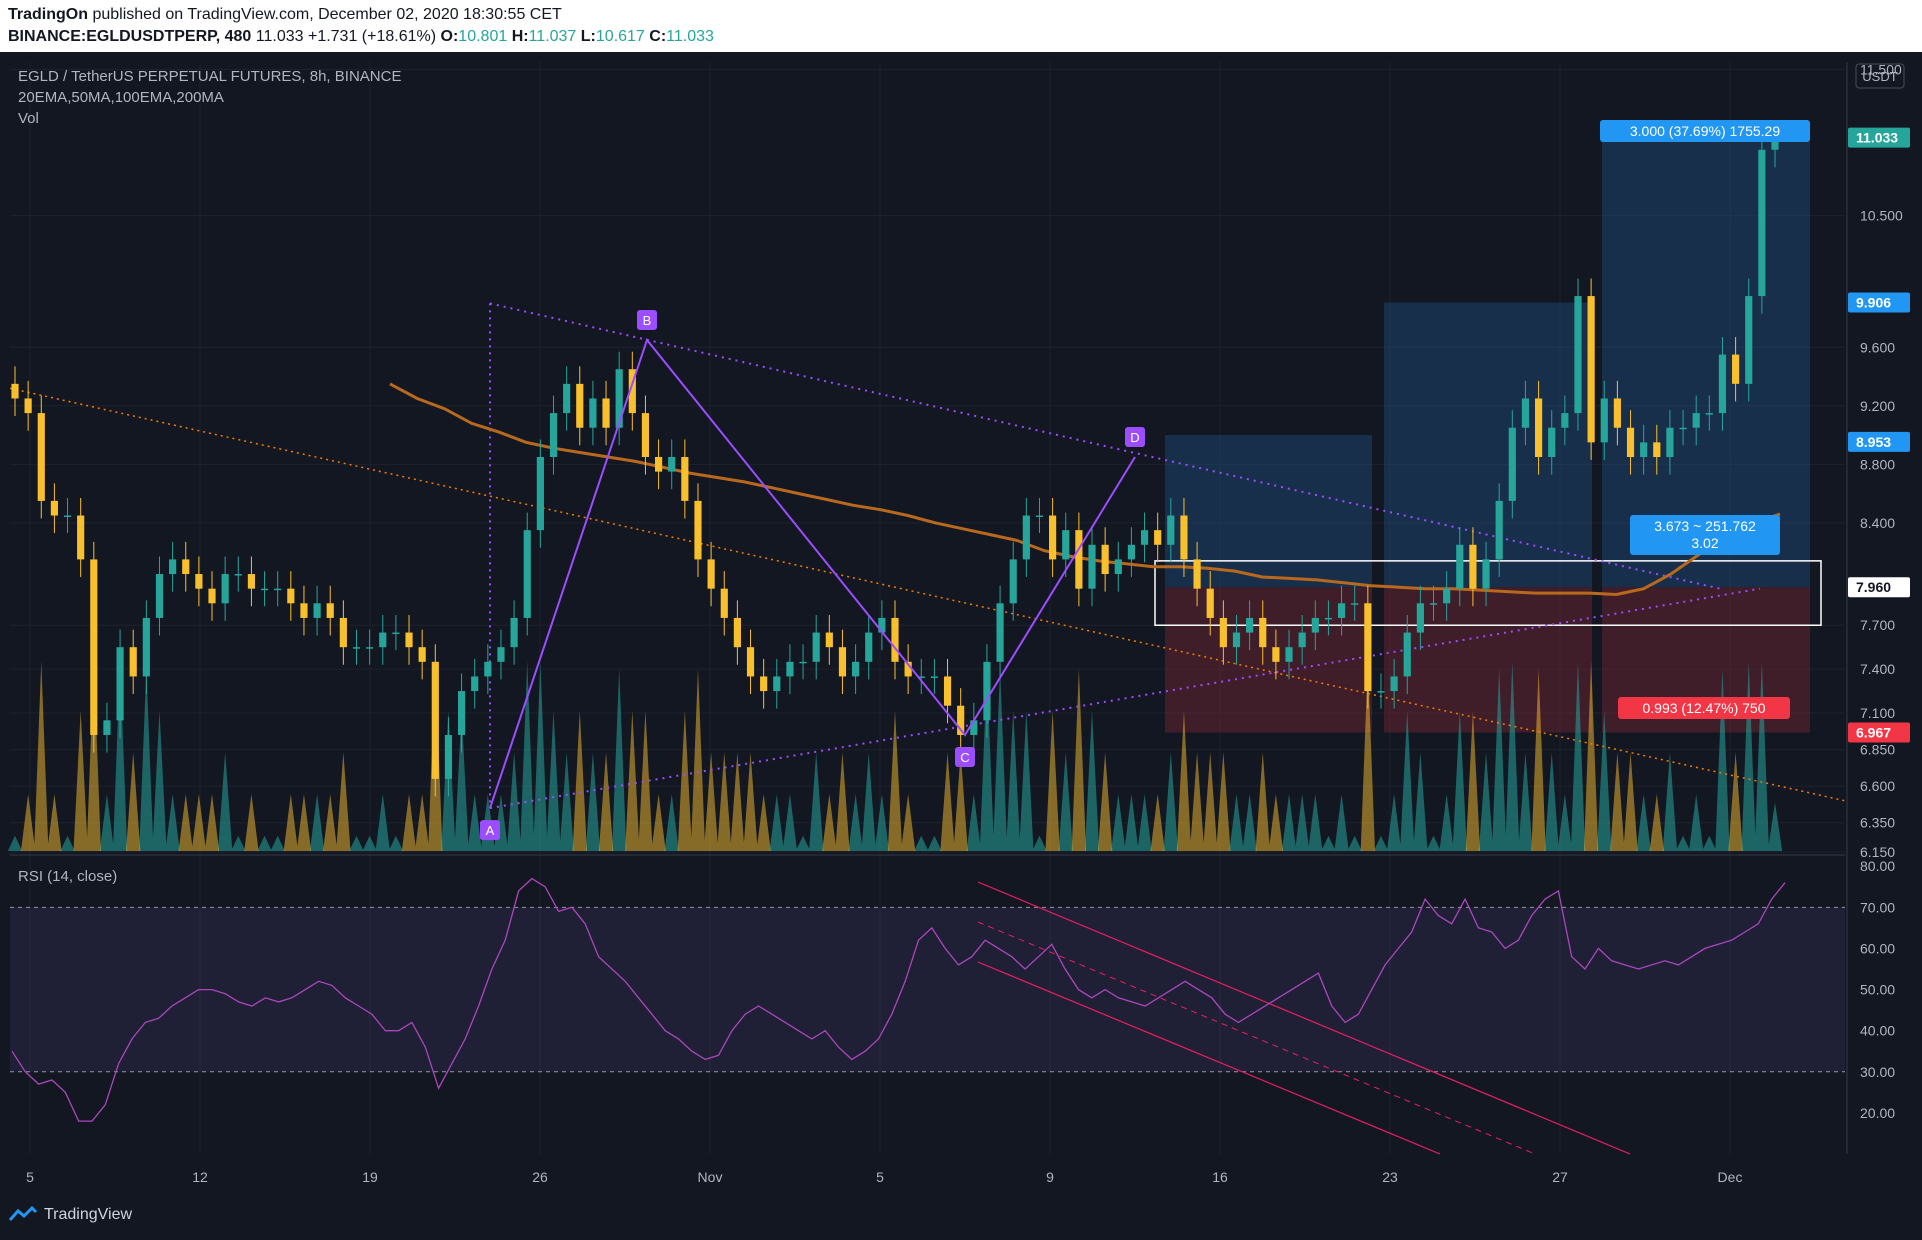  What do you see at coordinates (88, 1214) in the screenshot?
I see `tradingview-brand: TradingView` at bounding box center [88, 1214].